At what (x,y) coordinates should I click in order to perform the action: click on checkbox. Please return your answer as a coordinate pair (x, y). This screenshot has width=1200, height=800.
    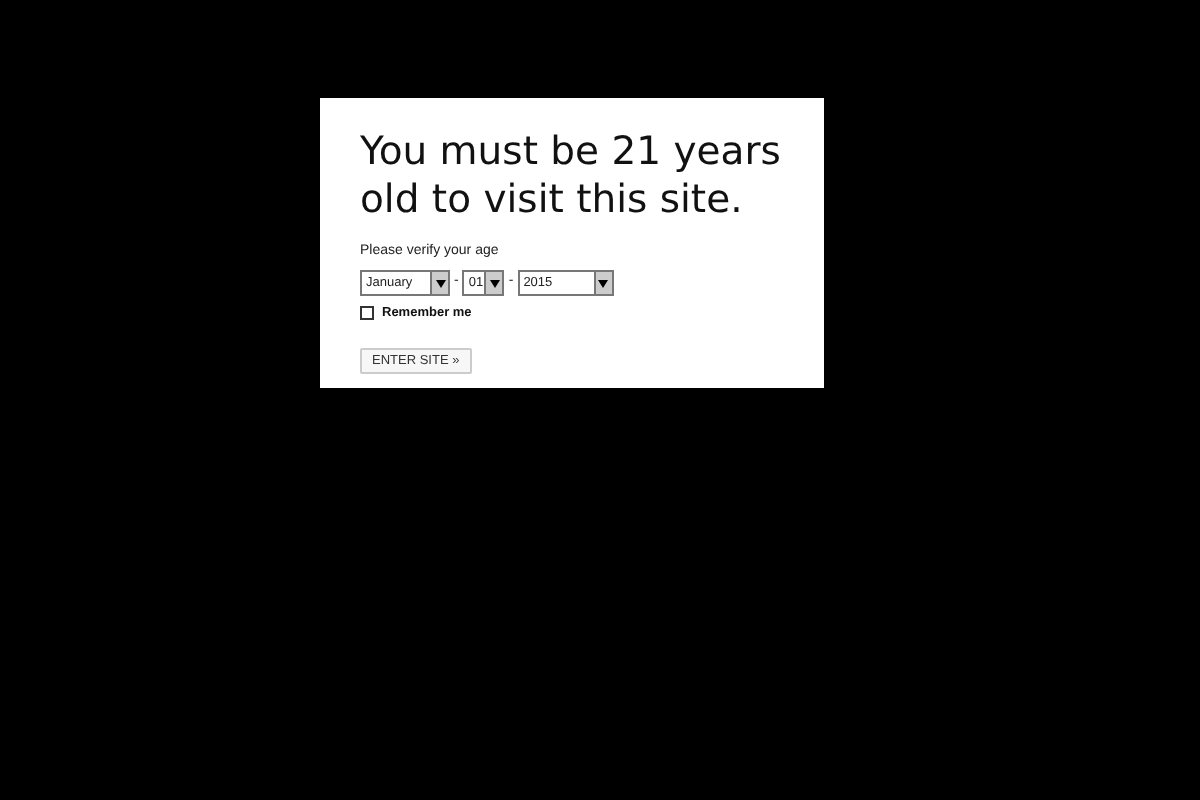
    Looking at the image, I should click on (367, 313).